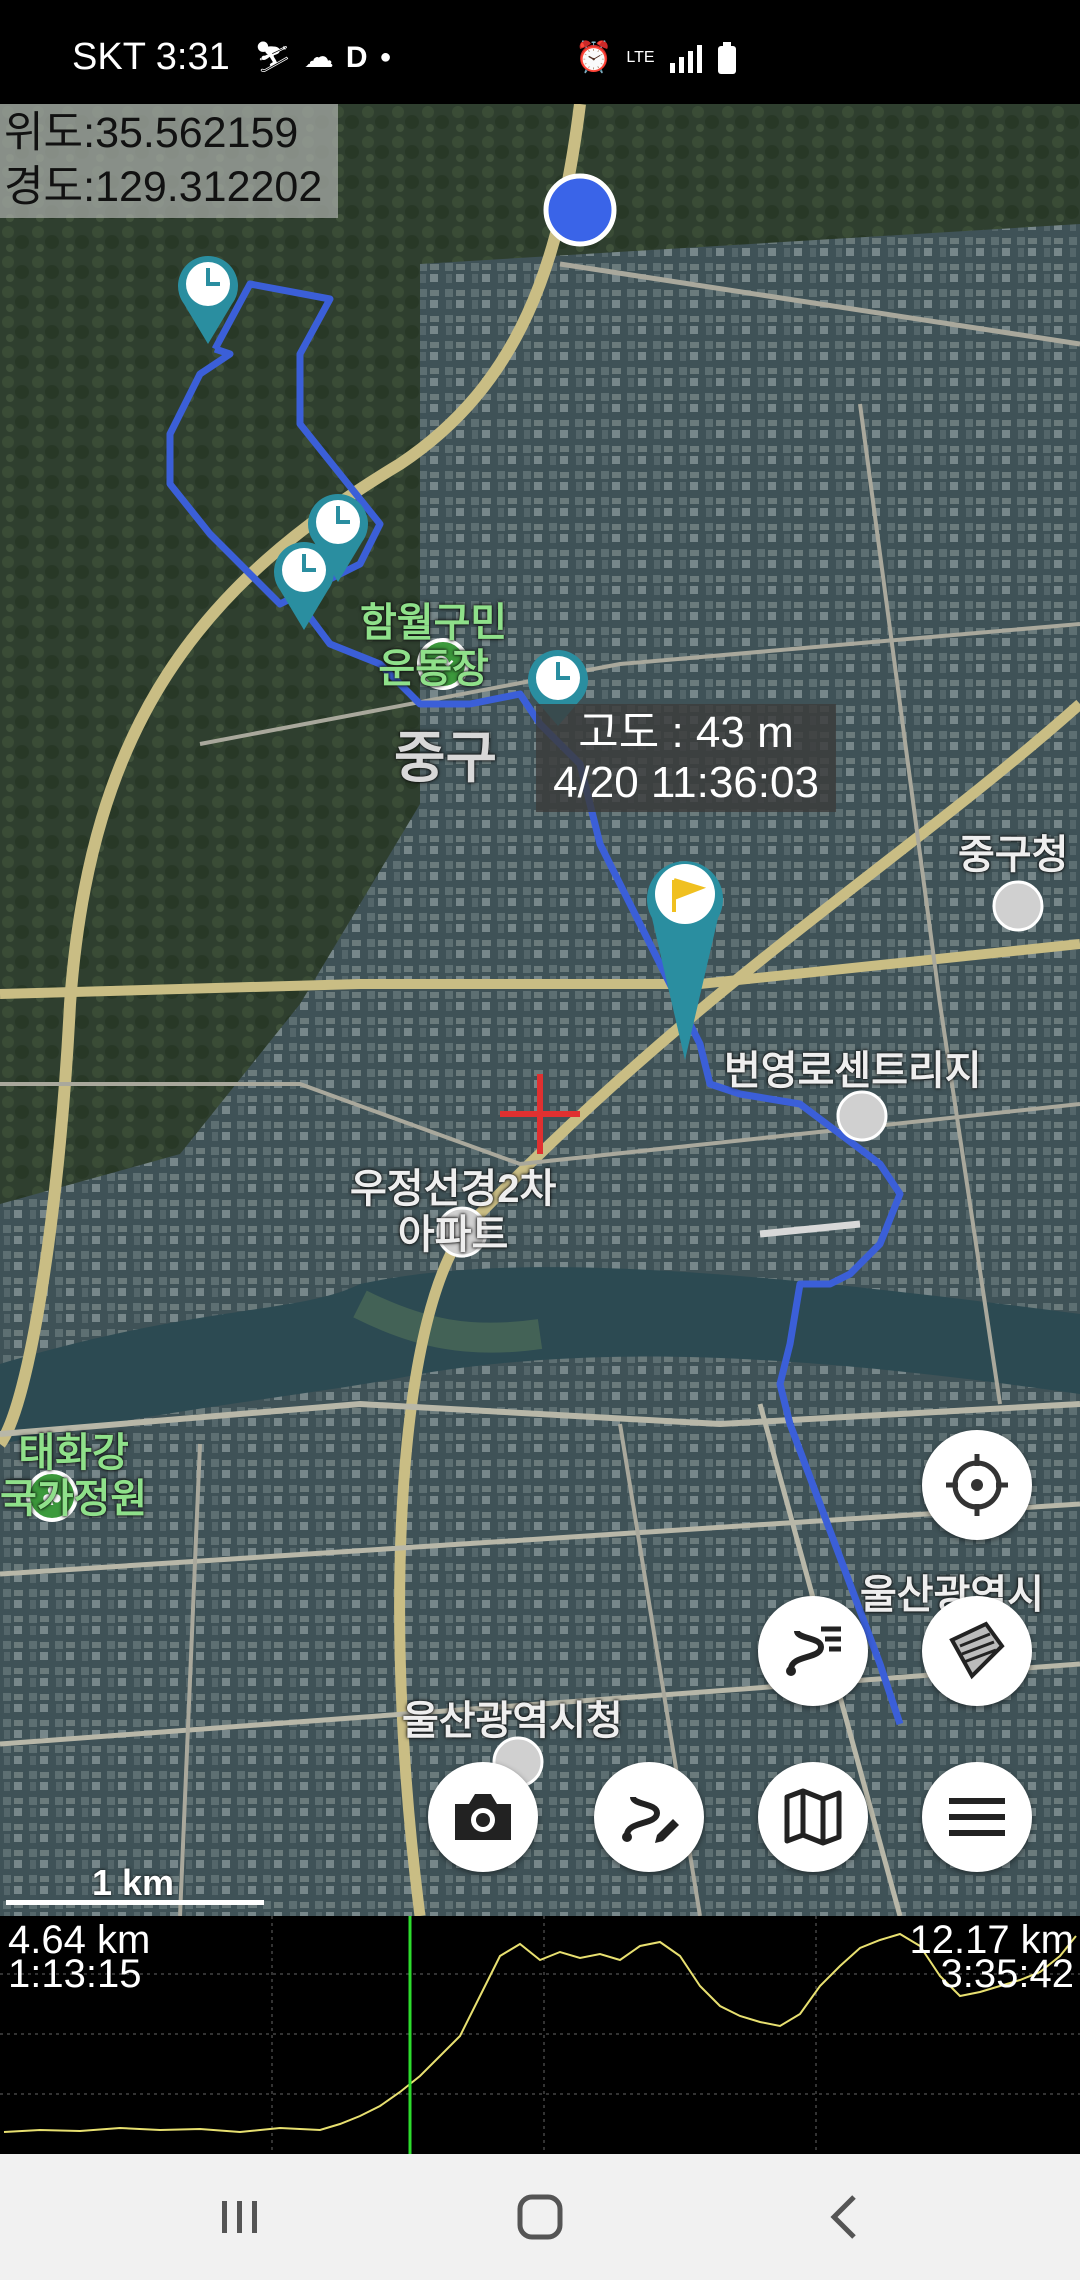 The width and height of the screenshot is (1080, 2280). What do you see at coordinates (151, 57) in the screenshot?
I see `carrier-time: SKT 3:31` at bounding box center [151, 57].